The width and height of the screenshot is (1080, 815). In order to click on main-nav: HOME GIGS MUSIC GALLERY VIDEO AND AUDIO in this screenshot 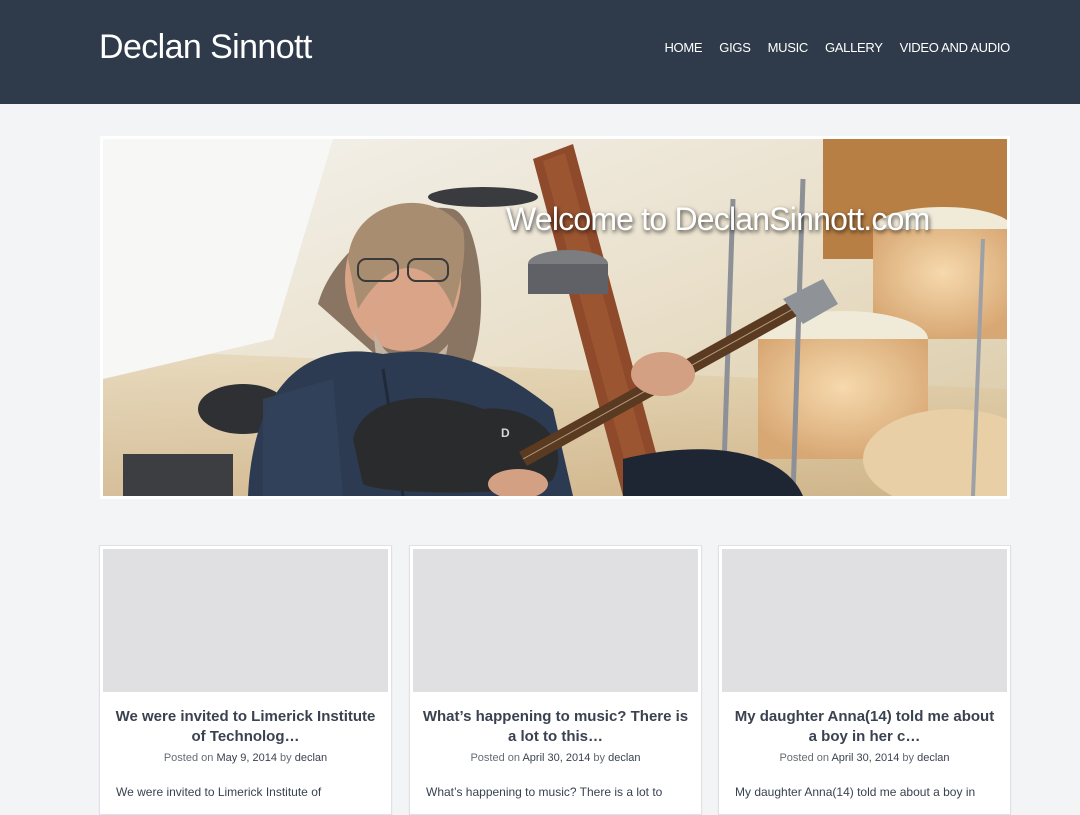, I will do `click(828, 47)`.